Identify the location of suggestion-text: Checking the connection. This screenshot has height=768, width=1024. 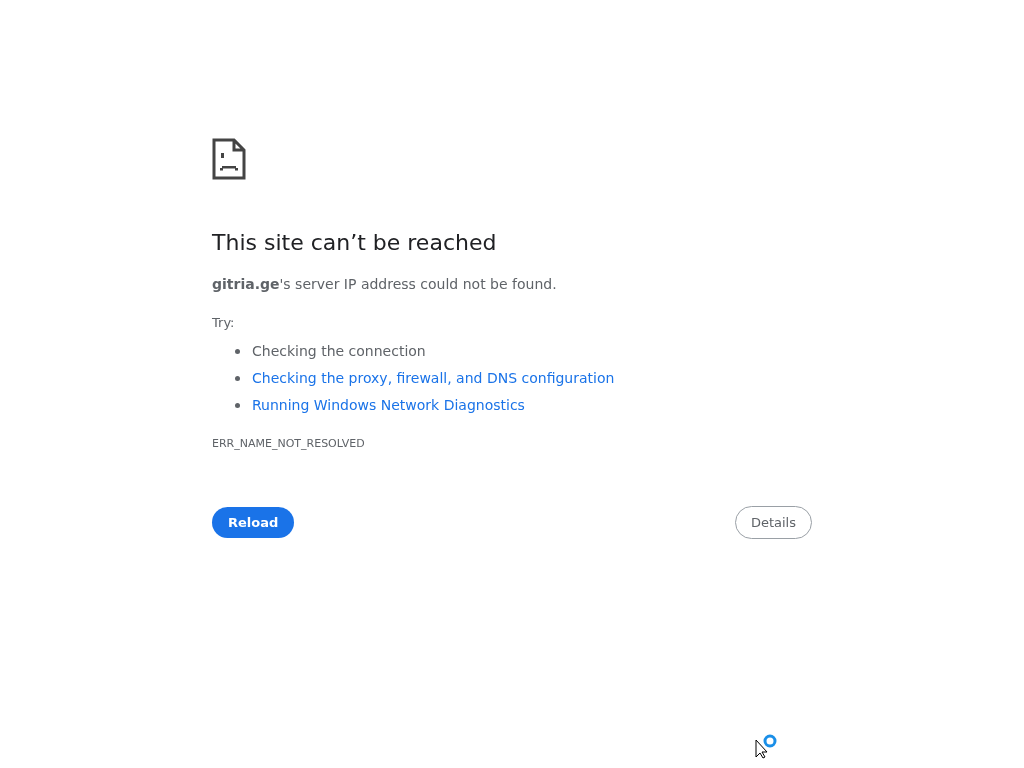
(339, 351).